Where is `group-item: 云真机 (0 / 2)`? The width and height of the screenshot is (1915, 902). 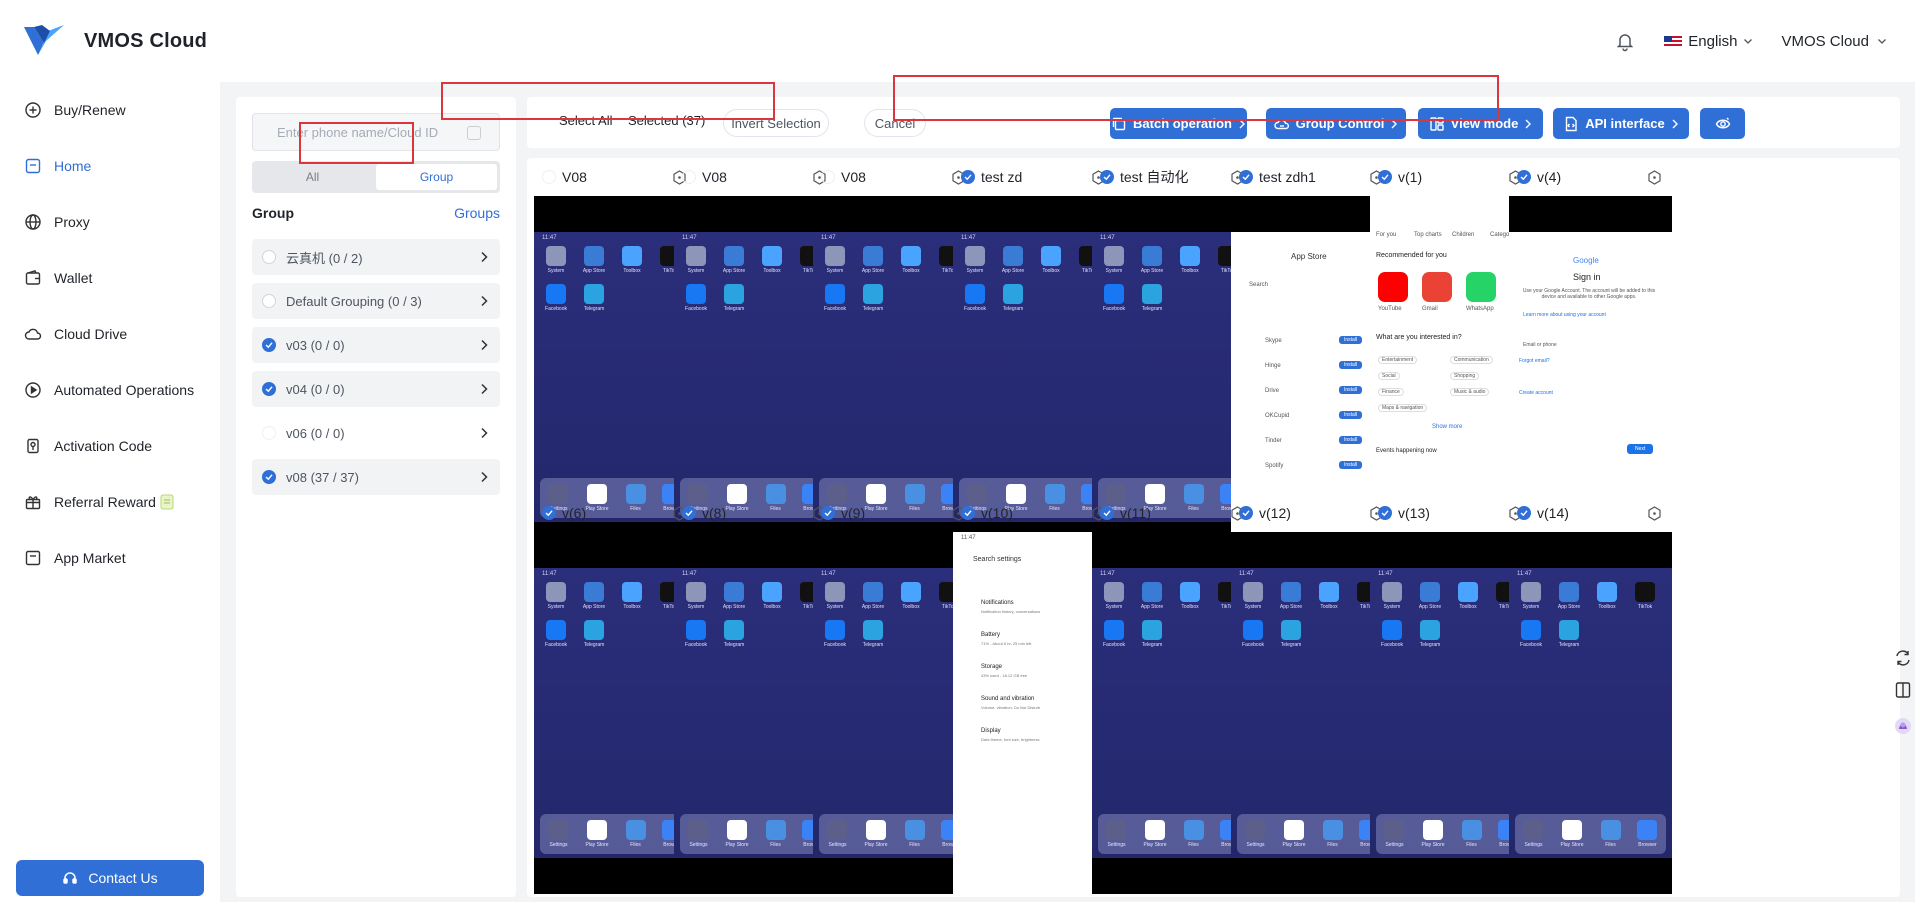
group-item: 云真机 (0 / 2) is located at coordinates (376, 257).